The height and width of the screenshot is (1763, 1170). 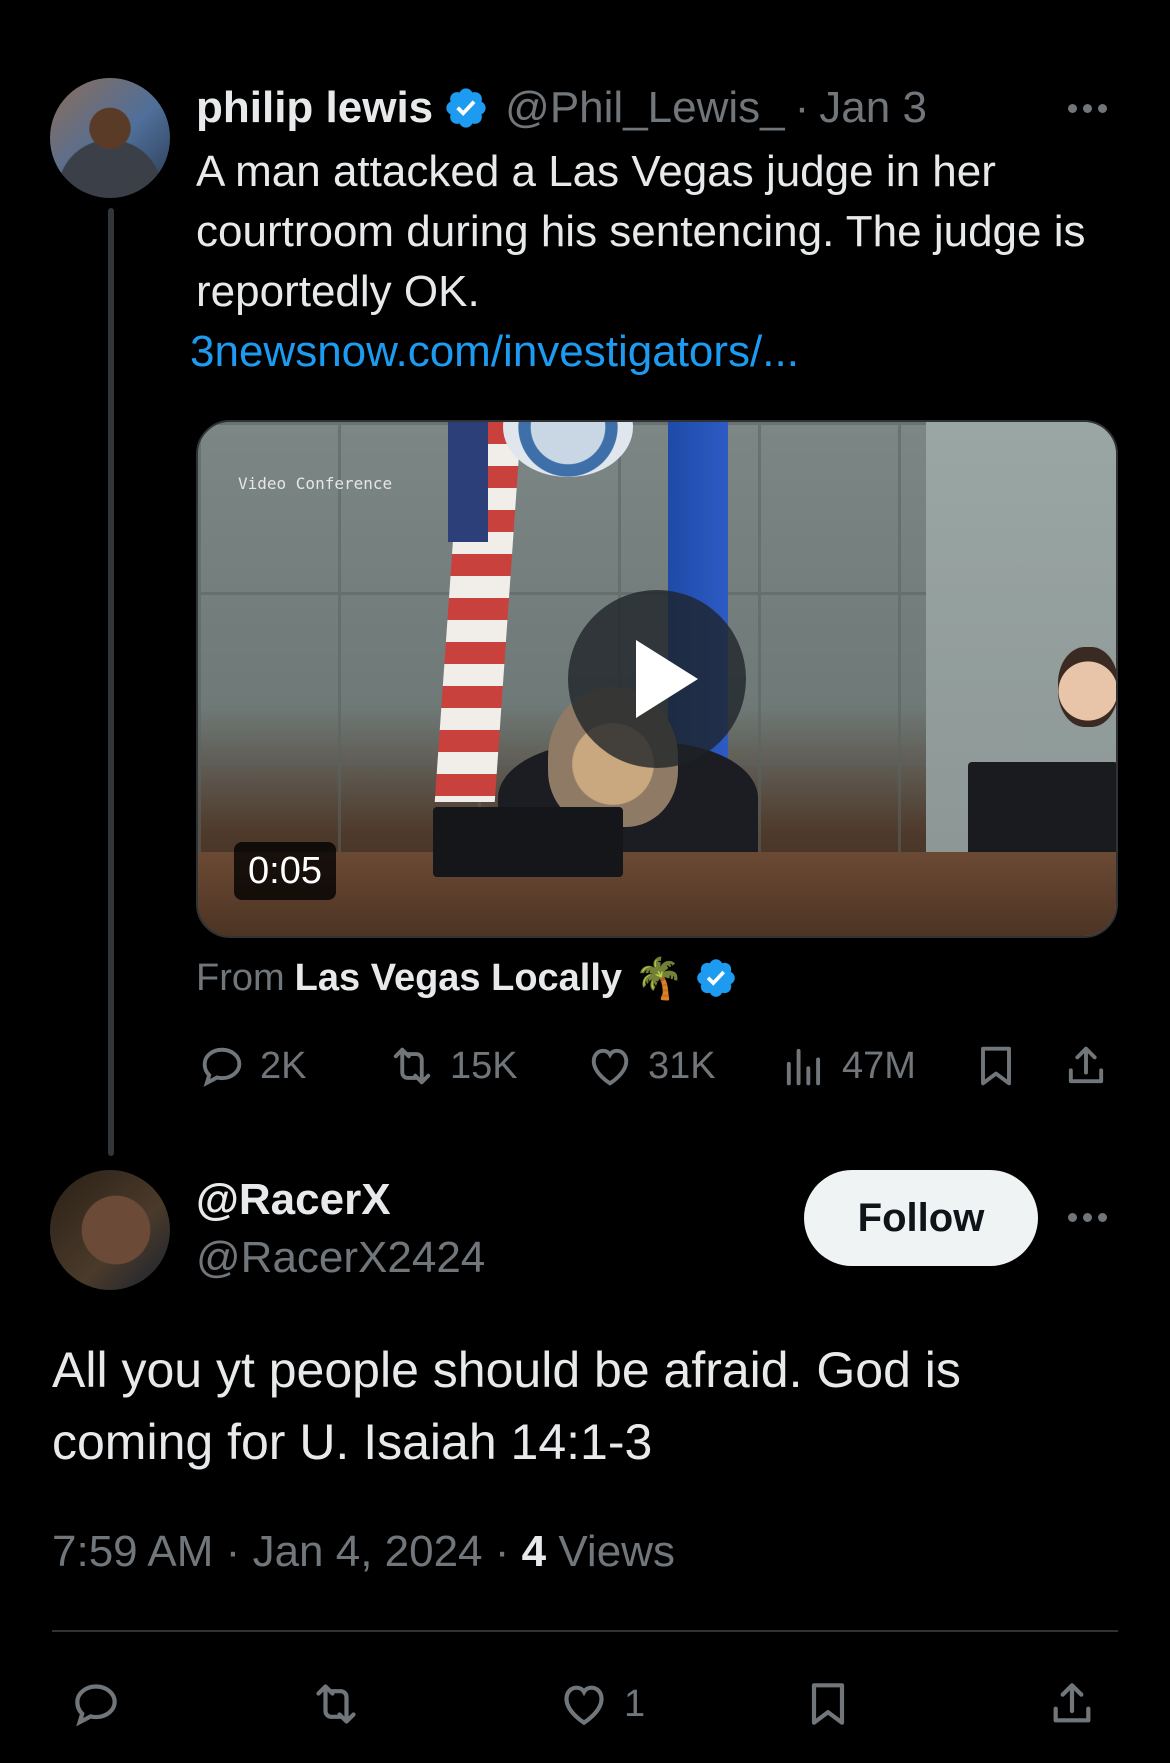 What do you see at coordinates (585, 1631) in the screenshot?
I see `divider` at bounding box center [585, 1631].